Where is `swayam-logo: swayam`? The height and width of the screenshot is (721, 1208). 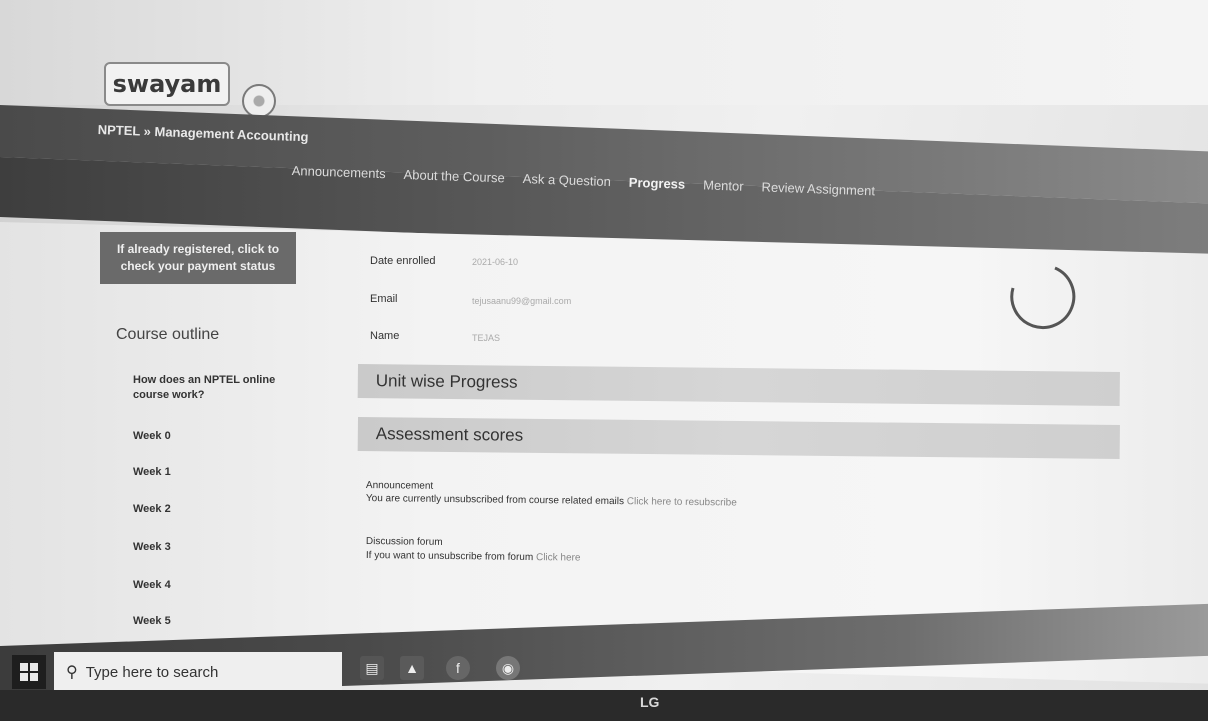 swayam-logo: swayam is located at coordinates (167, 84).